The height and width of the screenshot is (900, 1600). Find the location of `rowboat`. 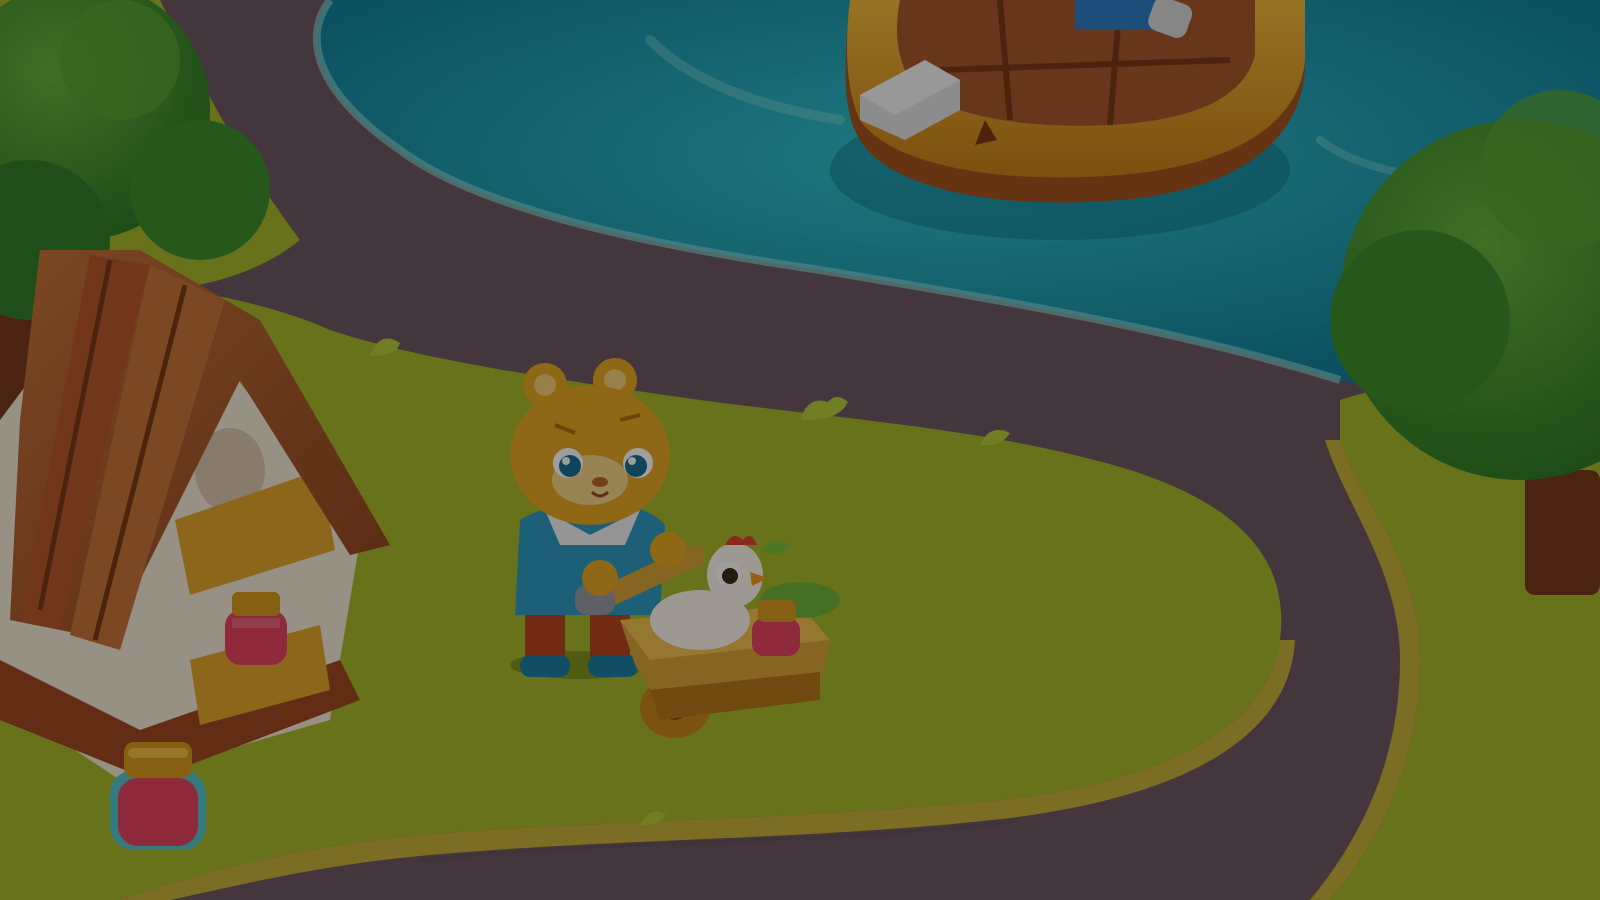

rowboat is located at coordinates (1067, 120).